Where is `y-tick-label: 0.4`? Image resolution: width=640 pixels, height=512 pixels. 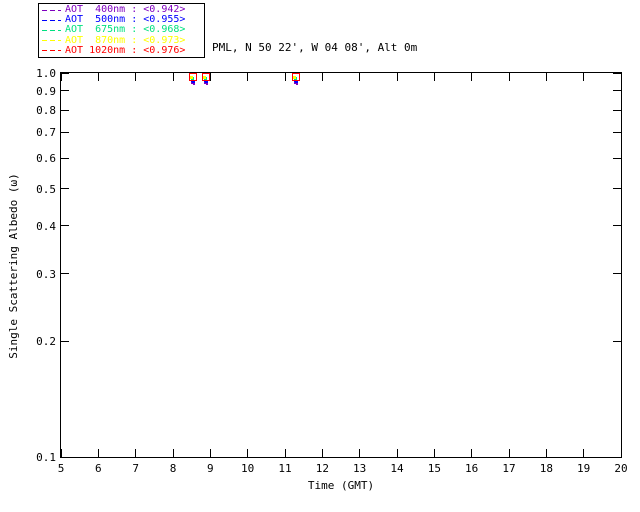 y-tick-label: 0.4 is located at coordinates (46, 226).